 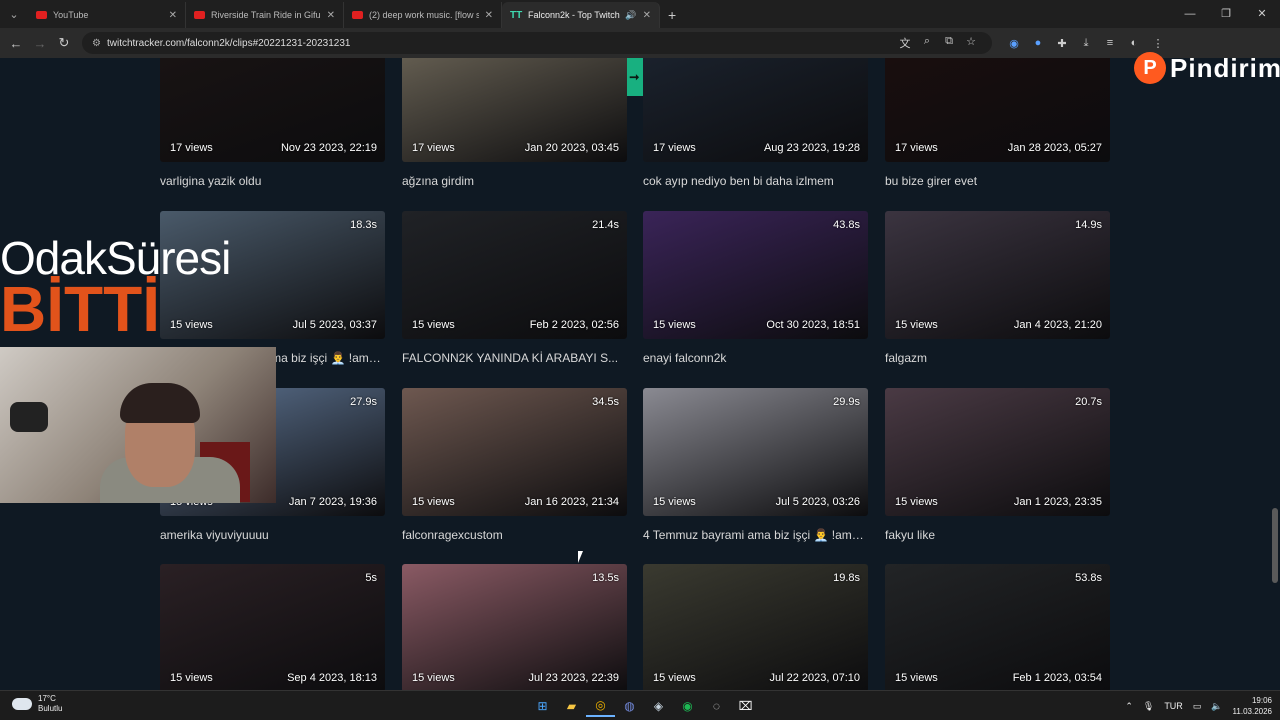 I want to click on speaker-icon: 🔊, so click(x=630, y=15).